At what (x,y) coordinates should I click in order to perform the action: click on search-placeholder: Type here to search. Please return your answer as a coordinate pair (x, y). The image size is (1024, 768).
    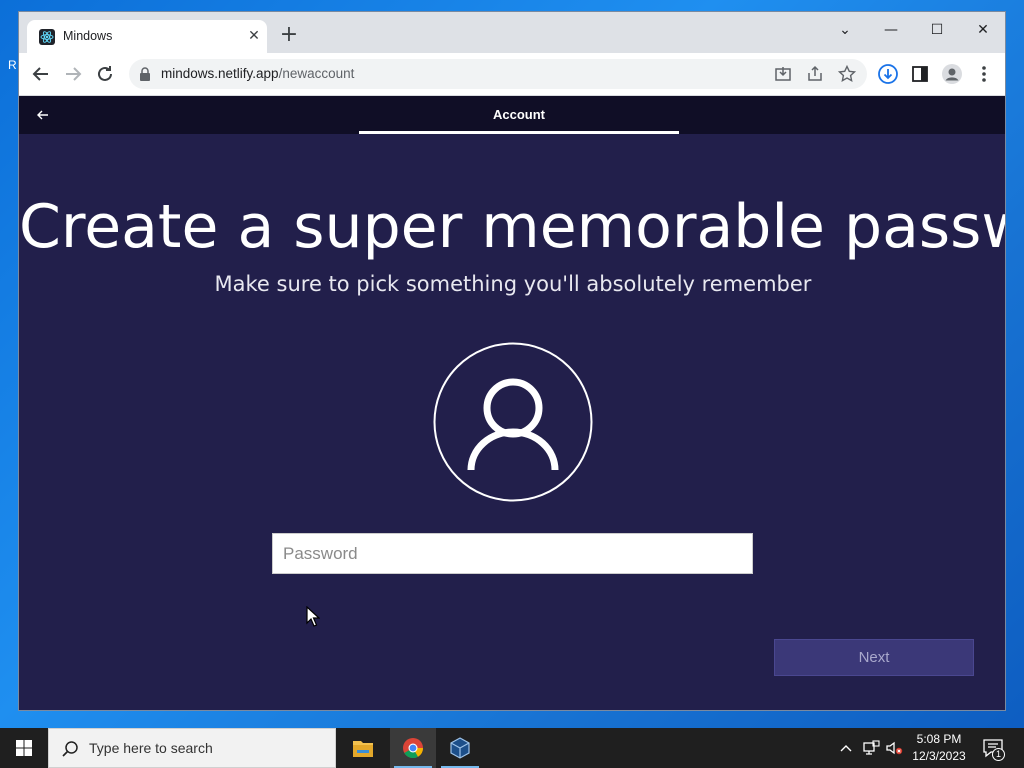
    Looking at the image, I should click on (151, 748).